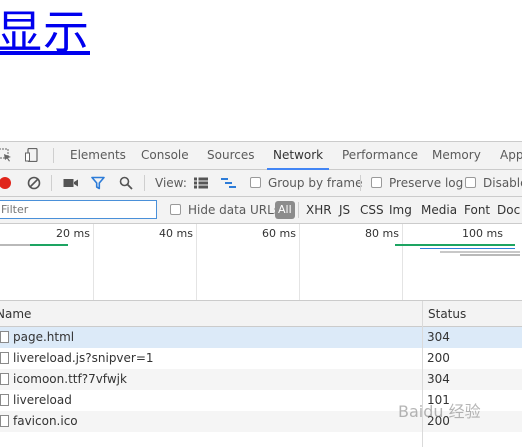  Describe the element at coordinates (70, 379) in the screenshot. I see `request-name: icomoon.ttf?7vfwjk` at that location.